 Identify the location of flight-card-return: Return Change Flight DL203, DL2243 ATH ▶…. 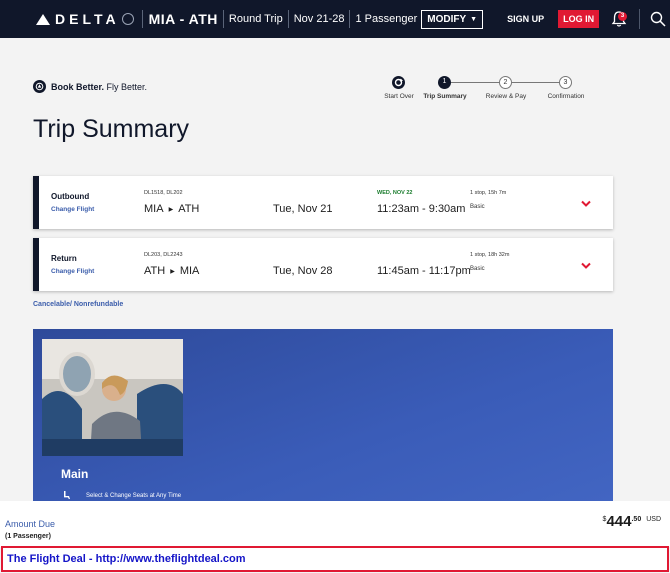
(323, 264).